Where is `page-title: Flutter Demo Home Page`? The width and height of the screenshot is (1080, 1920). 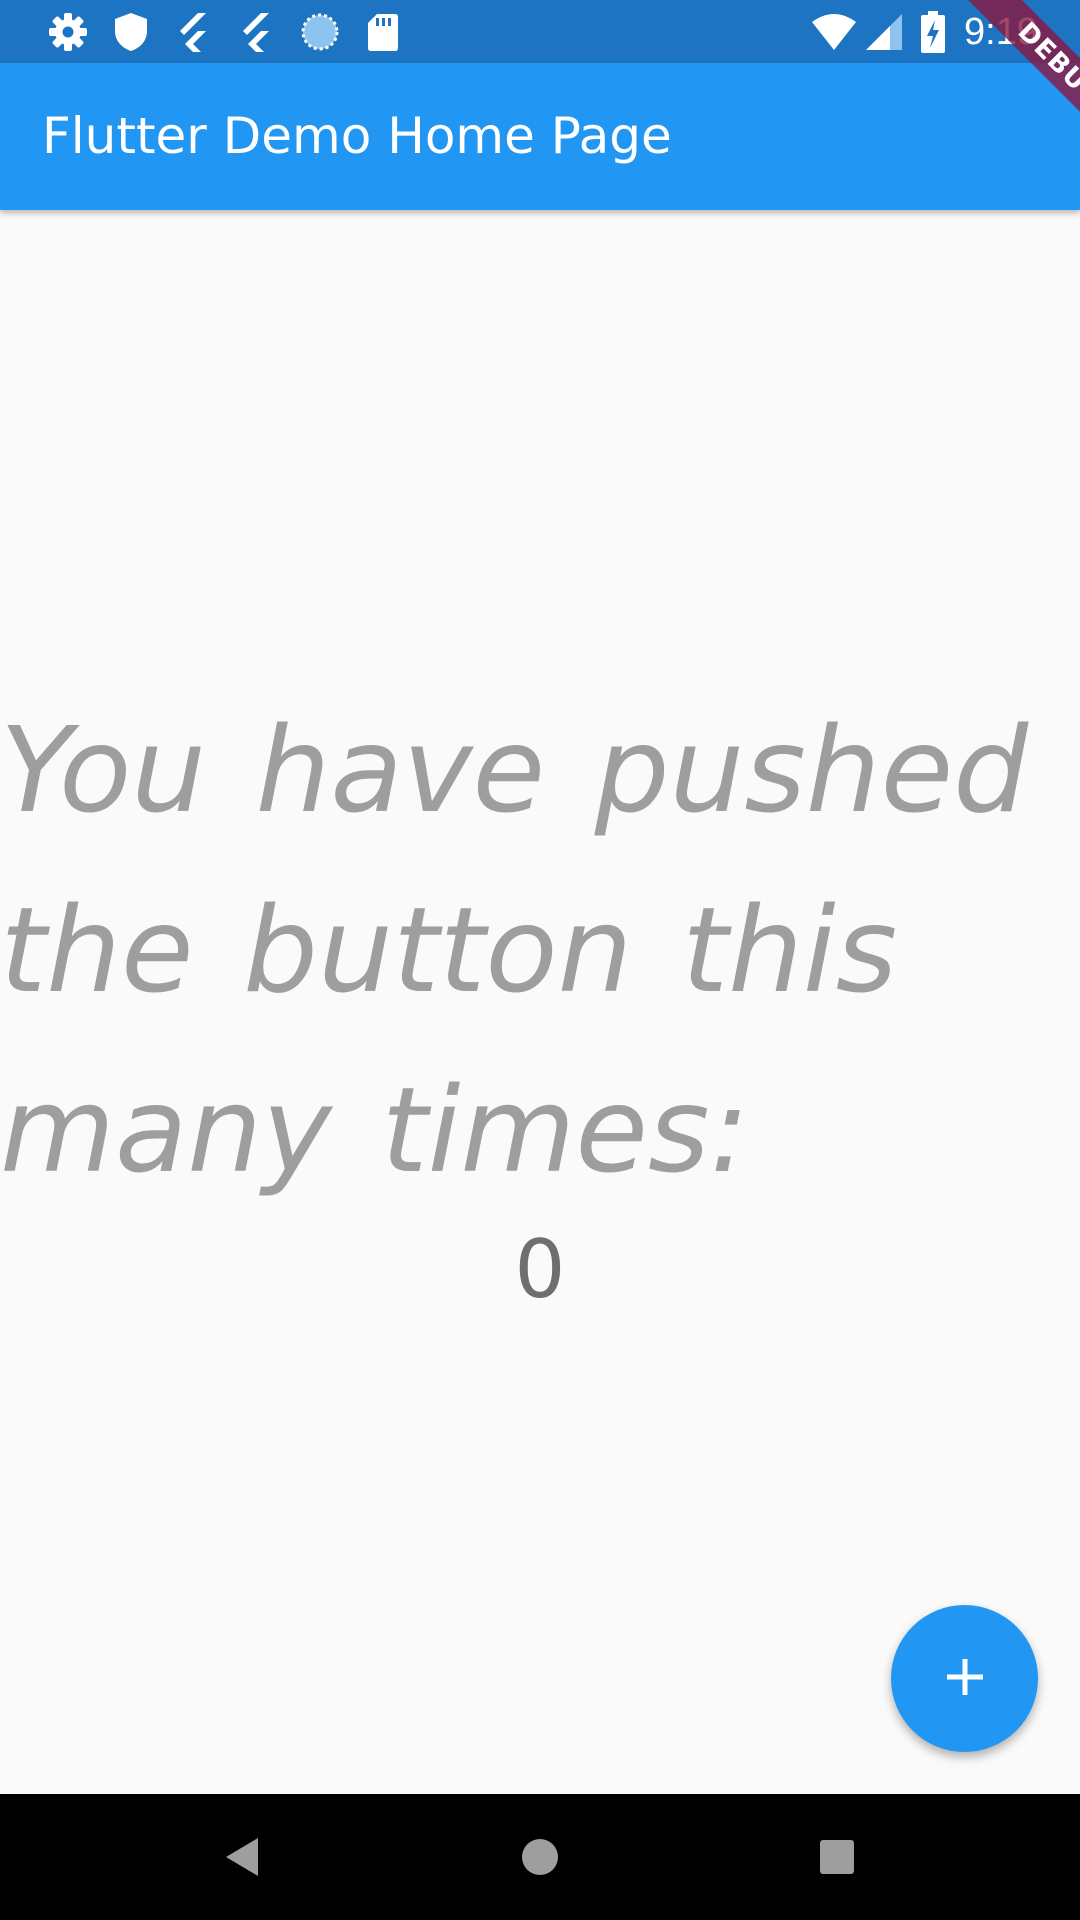
page-title: Flutter Demo Home Page is located at coordinates (357, 136).